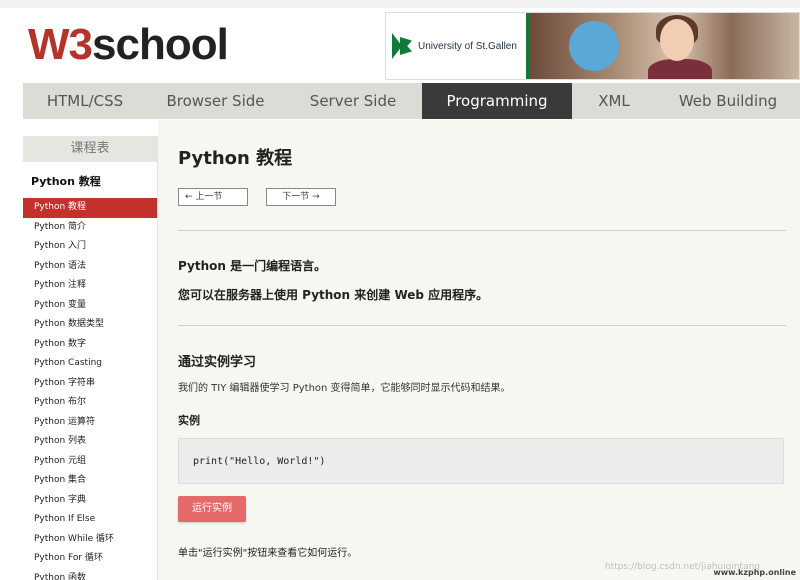 This screenshot has width=800, height=580. What do you see at coordinates (402, 46) in the screenshot?
I see `university-logo-icon` at bounding box center [402, 46].